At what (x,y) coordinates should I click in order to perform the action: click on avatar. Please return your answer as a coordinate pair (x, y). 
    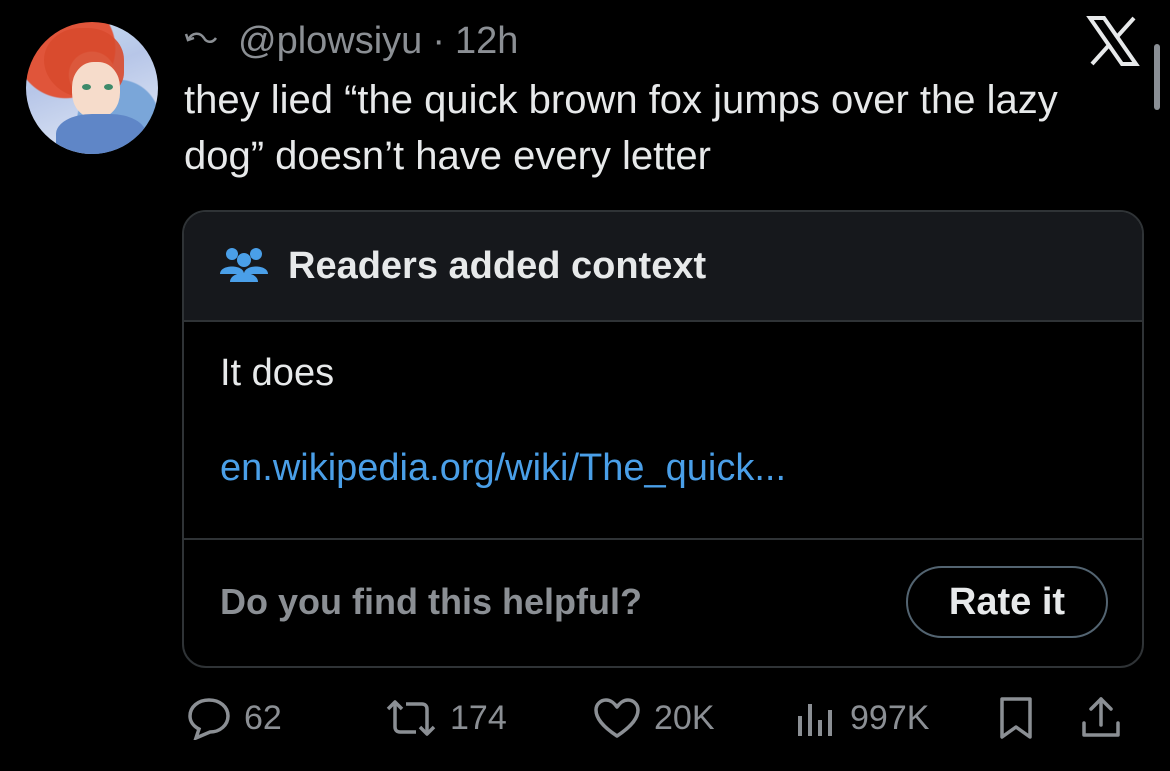
    Looking at the image, I should click on (92, 88).